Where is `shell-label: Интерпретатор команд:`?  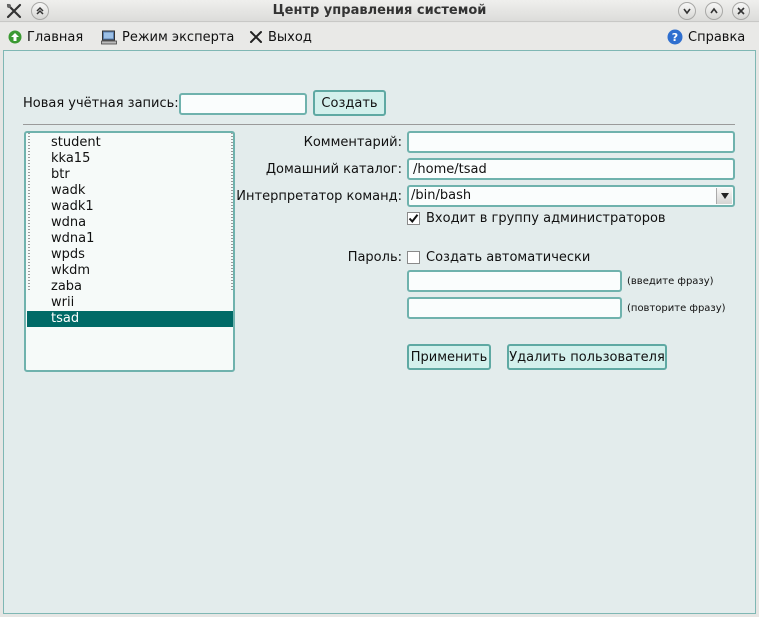
shell-label: Интерпретатор команд: is located at coordinates (319, 196).